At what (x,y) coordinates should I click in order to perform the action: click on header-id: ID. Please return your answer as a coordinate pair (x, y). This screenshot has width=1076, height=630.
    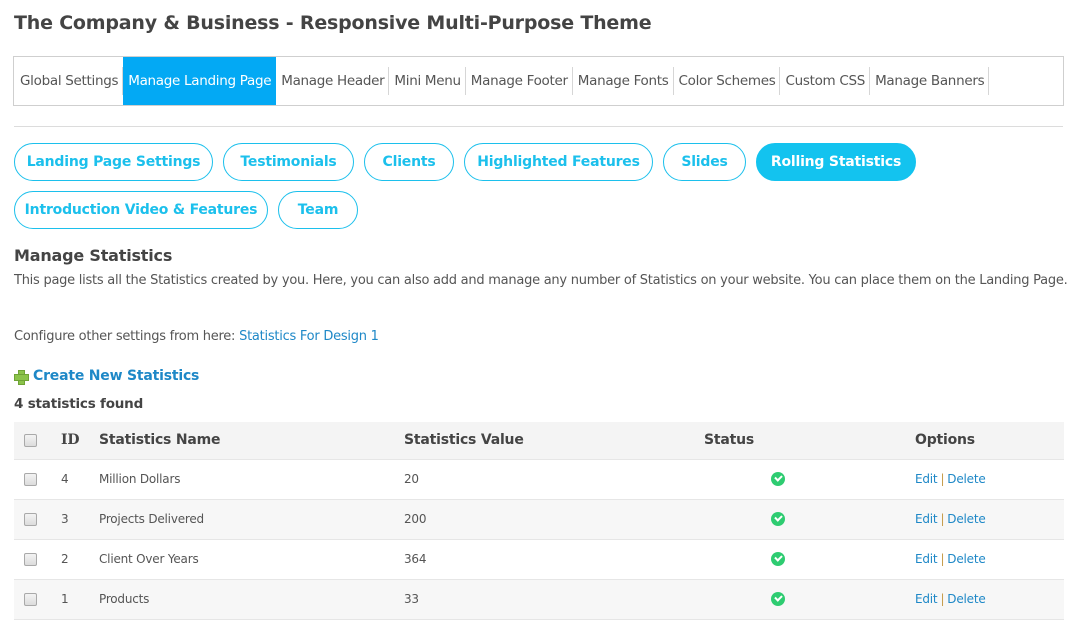
    Looking at the image, I should click on (73, 440).